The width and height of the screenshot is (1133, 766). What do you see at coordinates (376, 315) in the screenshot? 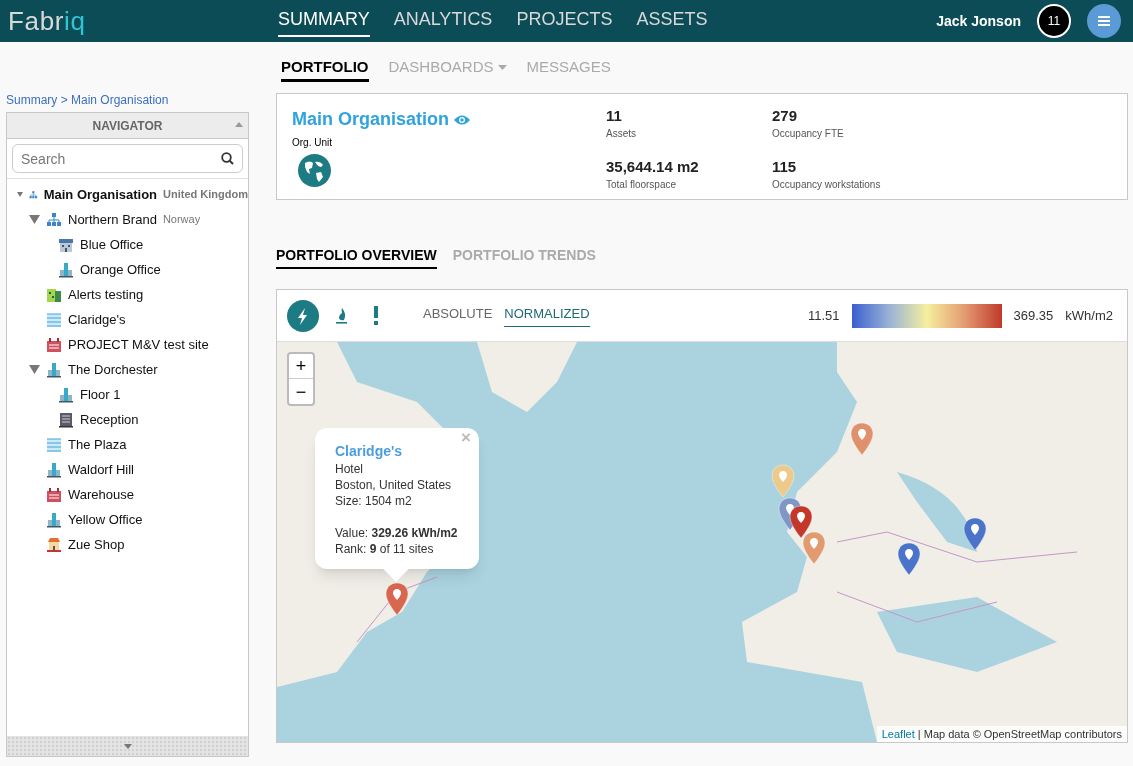
I see `exclamation-icon` at bounding box center [376, 315].